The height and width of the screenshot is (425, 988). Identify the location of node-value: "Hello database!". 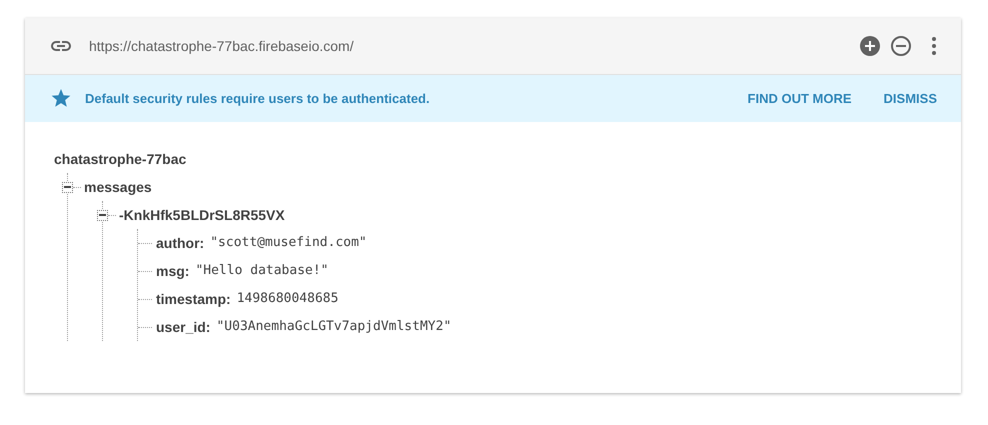
(262, 271).